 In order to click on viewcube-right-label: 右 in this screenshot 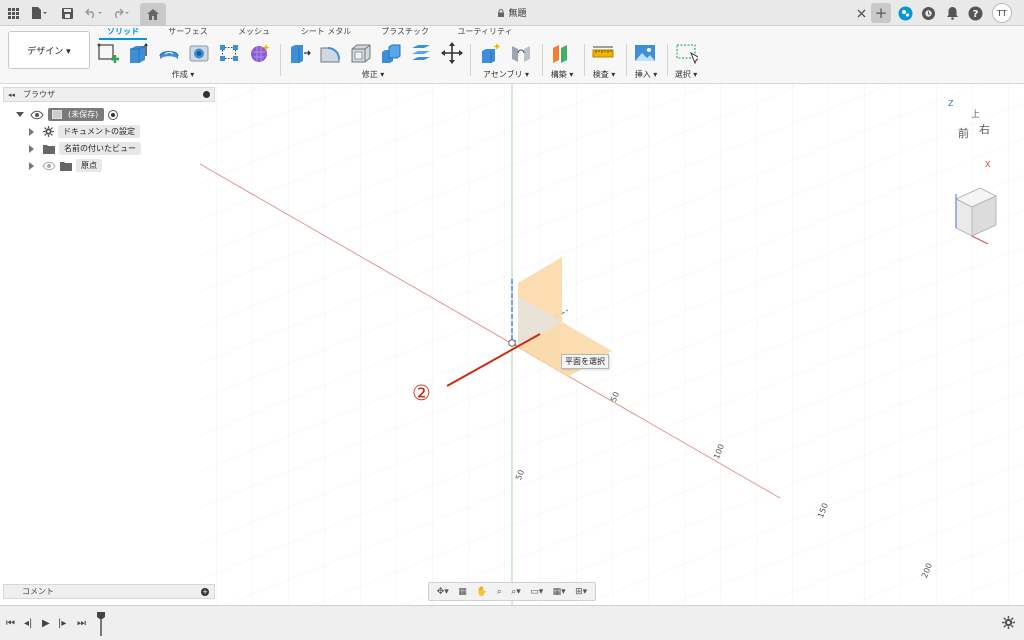, I will do `click(984, 129)`.